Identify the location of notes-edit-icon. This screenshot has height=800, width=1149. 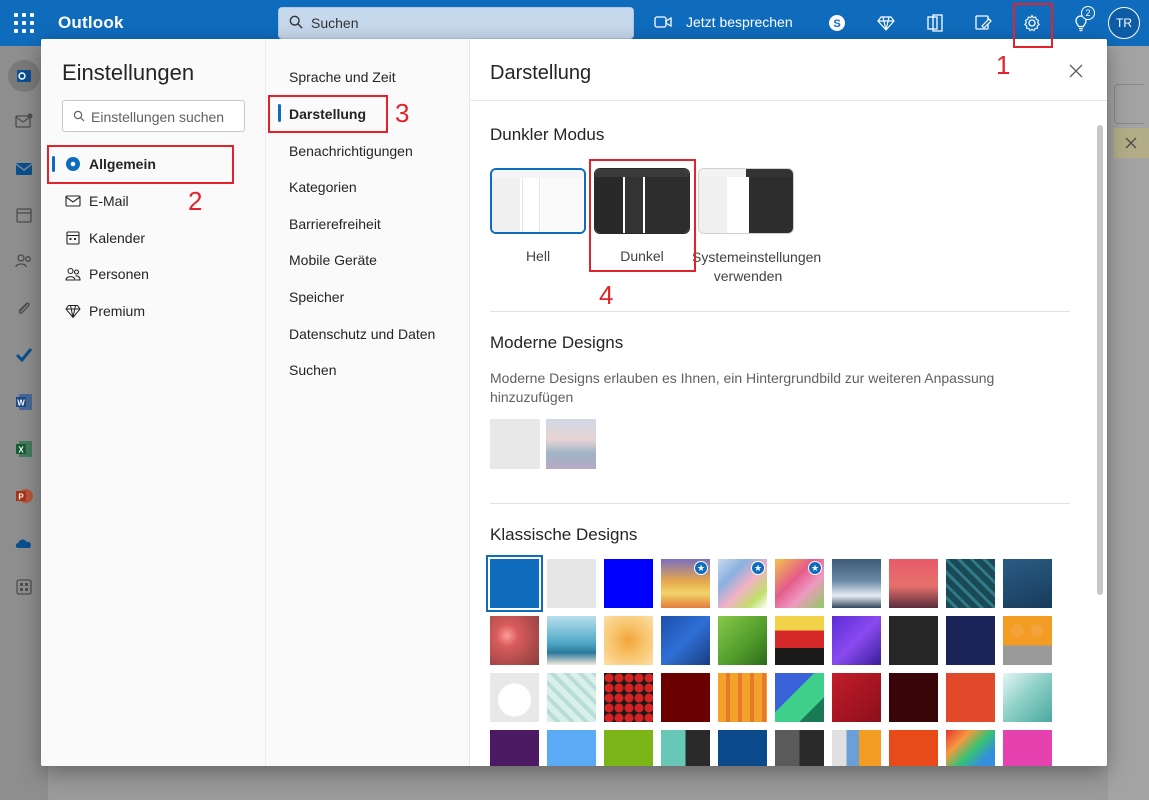
(983, 23).